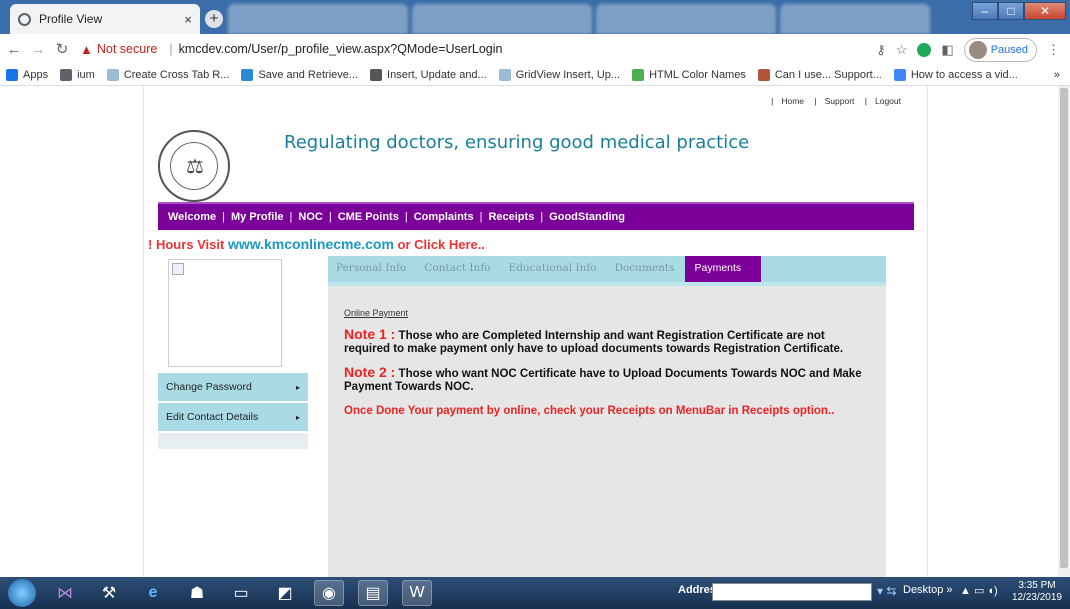 Image resolution: width=1070 pixels, height=609 pixels. What do you see at coordinates (763, 74) in the screenshot?
I see `caniuse-icon` at bounding box center [763, 74].